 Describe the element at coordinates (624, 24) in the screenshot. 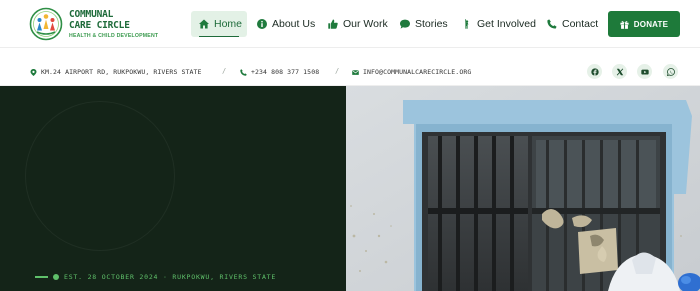

I see `gift-icon` at that location.